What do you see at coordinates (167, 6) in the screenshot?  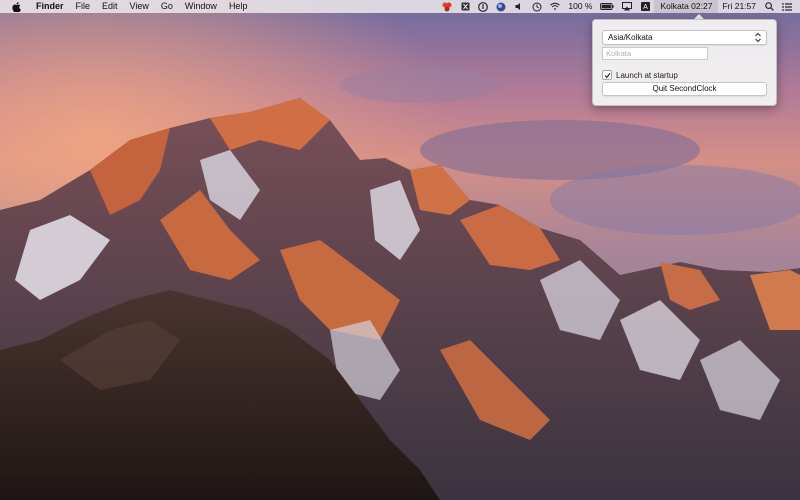 I see `menu-go: Go` at bounding box center [167, 6].